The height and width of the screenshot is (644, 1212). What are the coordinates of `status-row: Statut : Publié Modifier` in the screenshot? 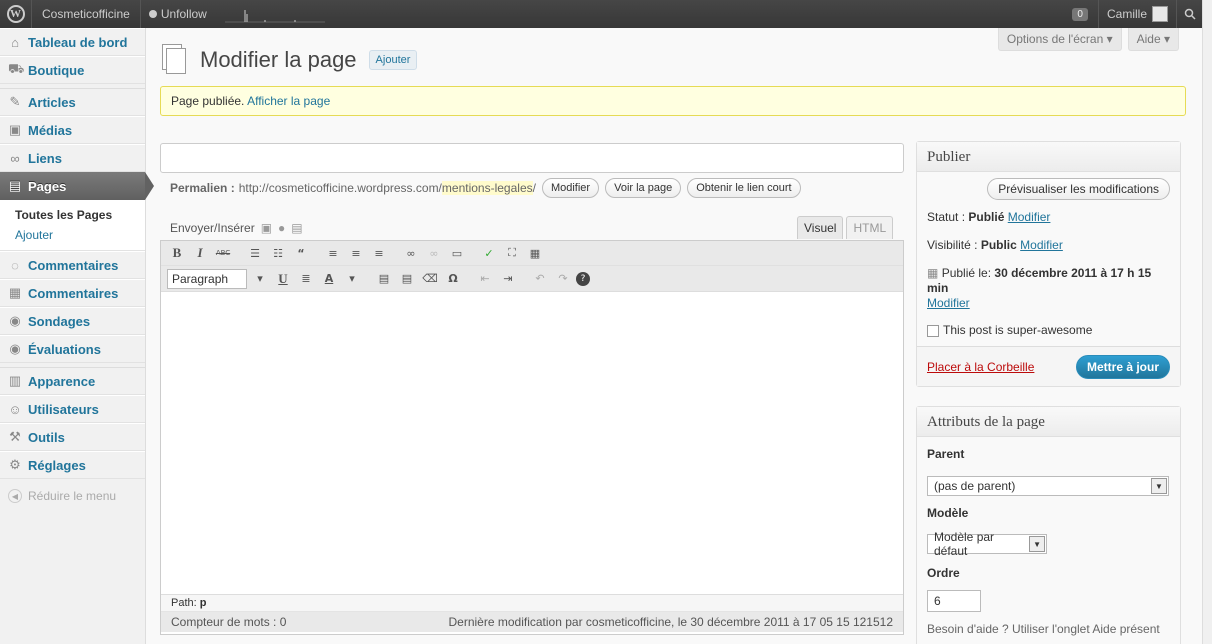 It's located at (989, 217).